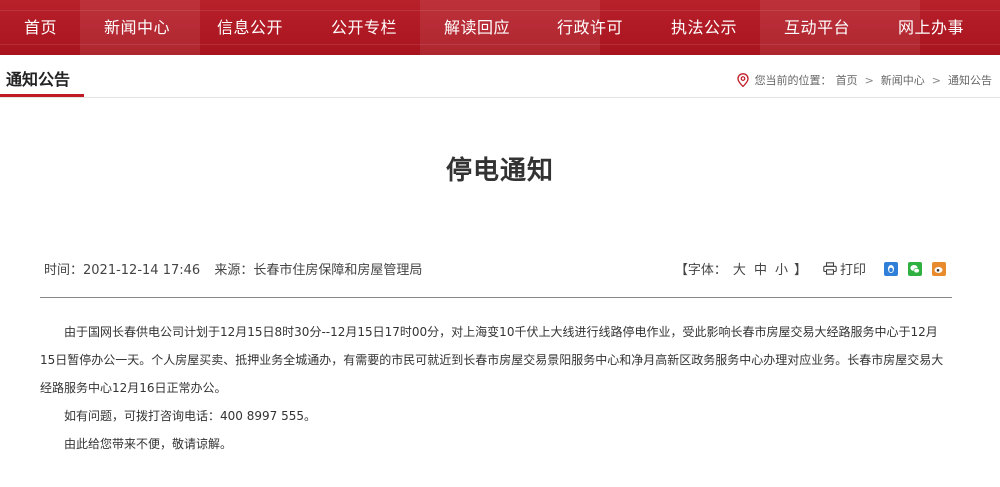  I want to click on nav-item-online-services: 网上办事, so click(931, 26).